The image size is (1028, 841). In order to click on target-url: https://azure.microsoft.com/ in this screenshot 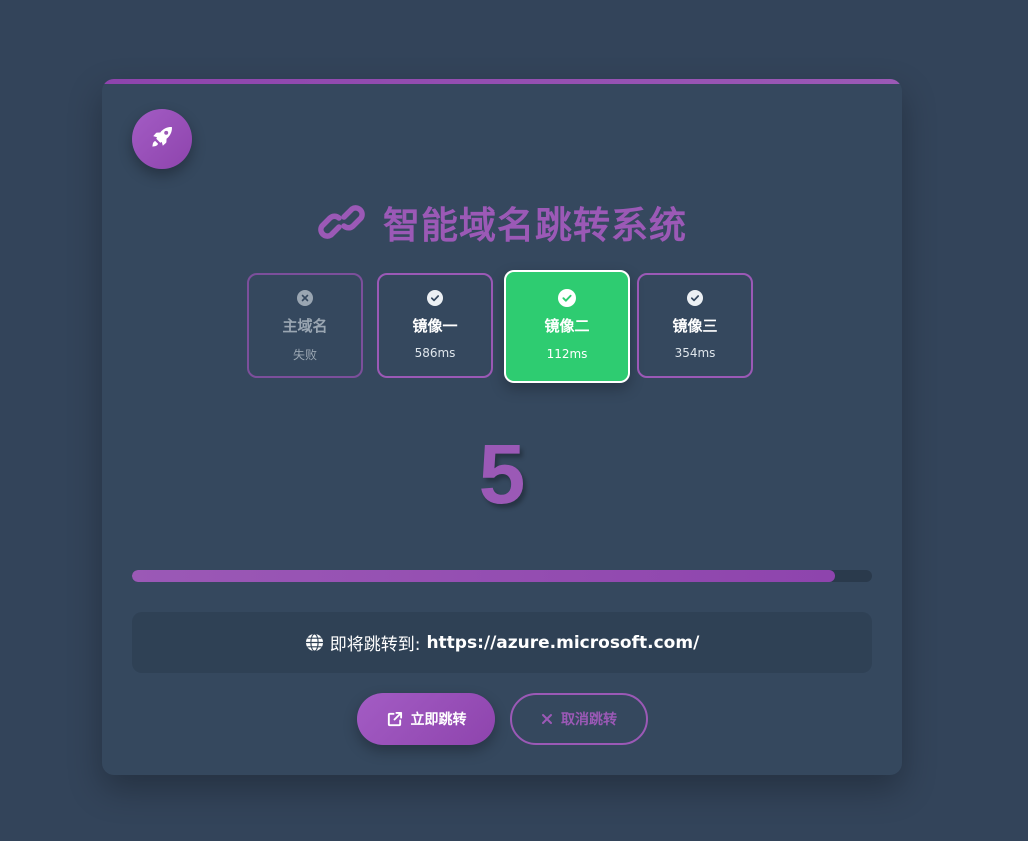, I will do `click(562, 643)`.